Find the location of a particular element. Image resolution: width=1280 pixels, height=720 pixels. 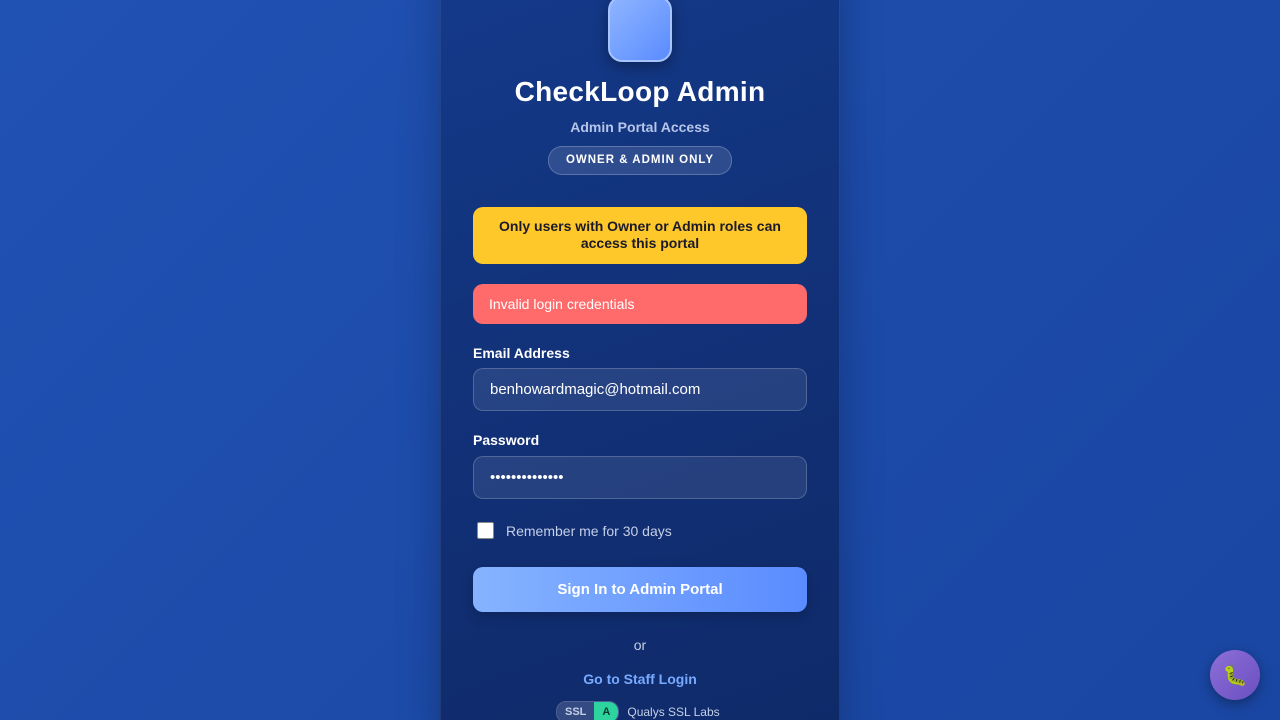

app-logo is located at coordinates (640, 31).